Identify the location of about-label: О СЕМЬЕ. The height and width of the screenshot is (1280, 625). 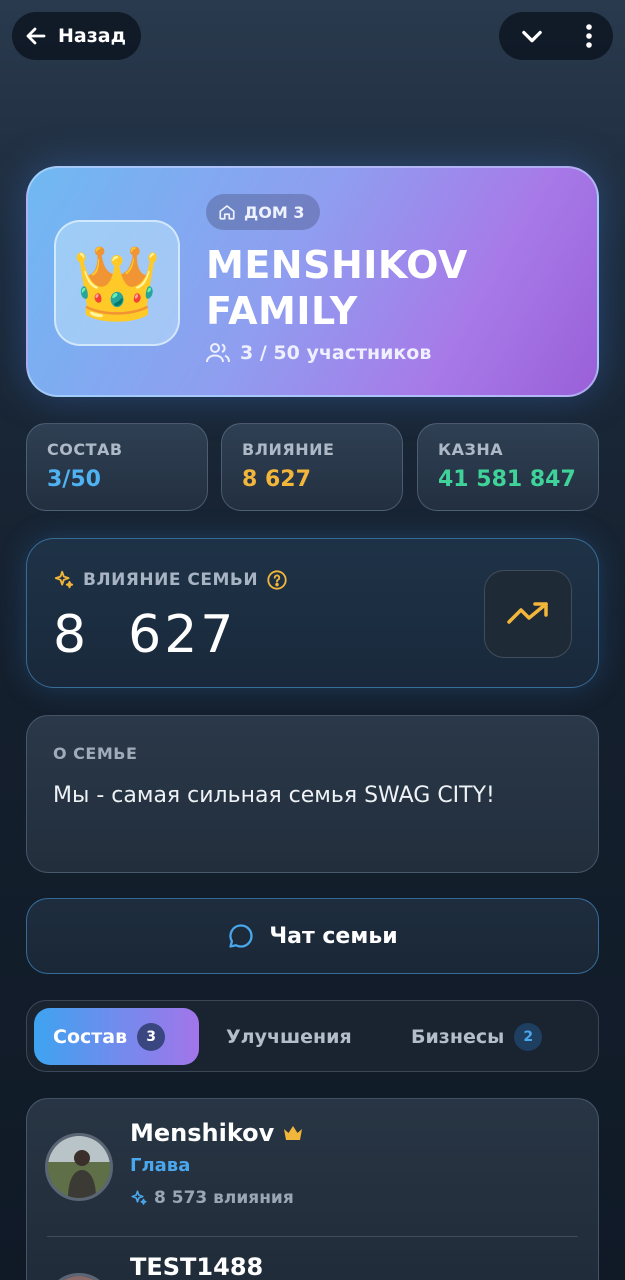
(95, 753).